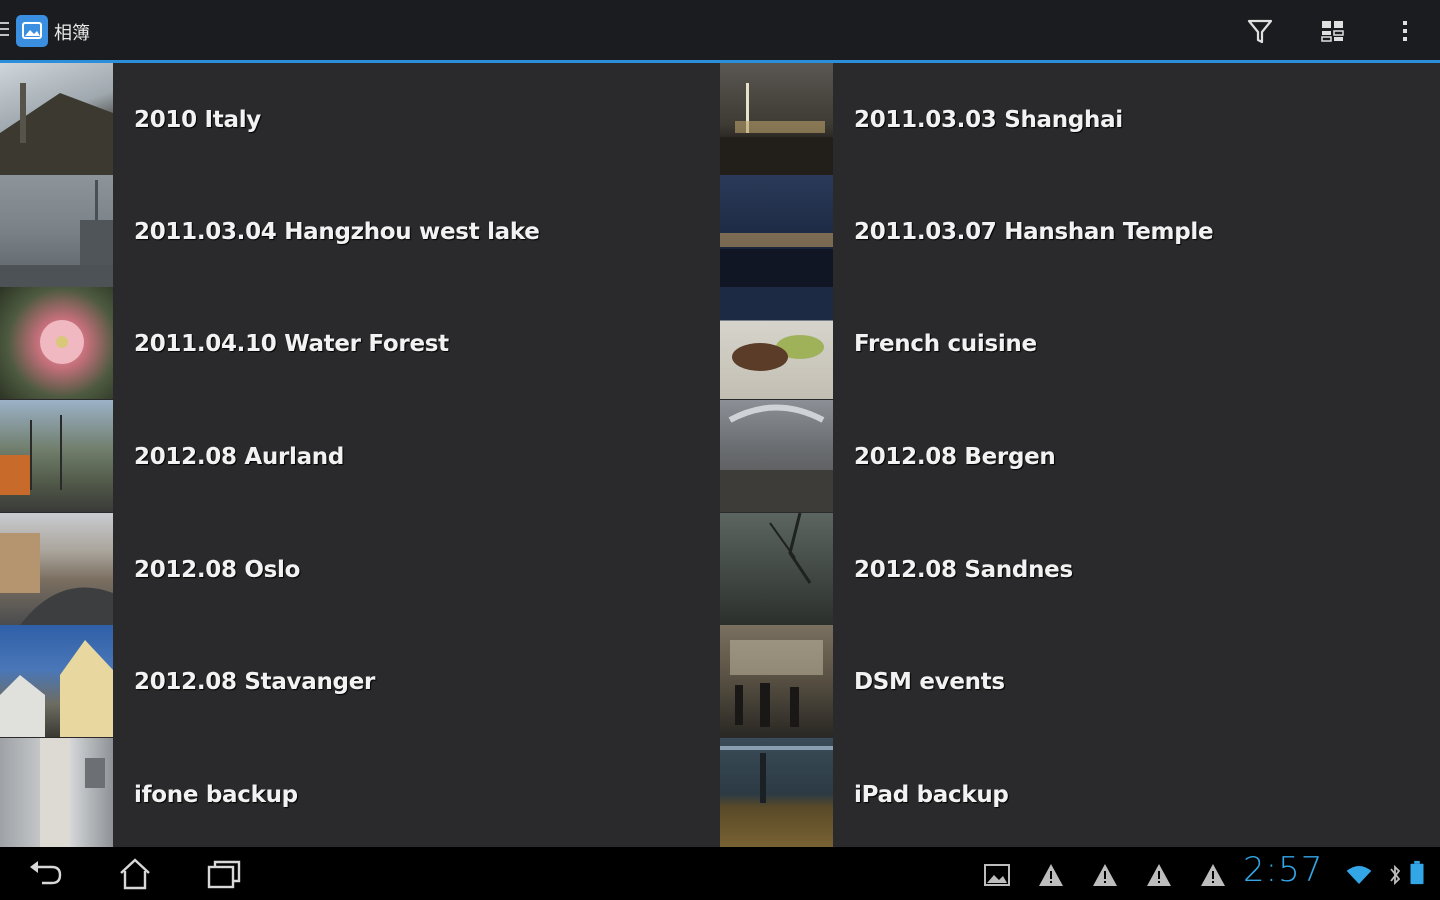 Image resolution: width=1440 pixels, height=900 pixels. What do you see at coordinates (1260, 31) in the screenshot?
I see `filter-icon` at bounding box center [1260, 31].